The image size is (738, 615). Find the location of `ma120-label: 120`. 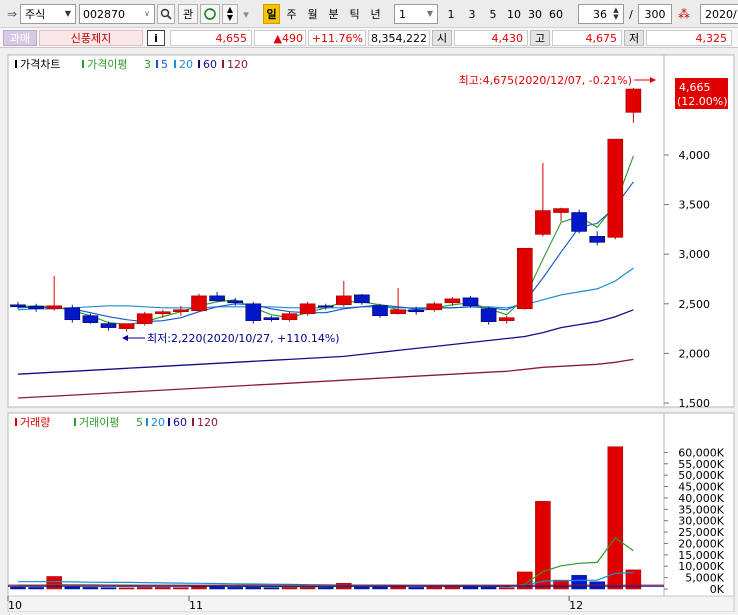

ma120-label: 120 is located at coordinates (237, 64).